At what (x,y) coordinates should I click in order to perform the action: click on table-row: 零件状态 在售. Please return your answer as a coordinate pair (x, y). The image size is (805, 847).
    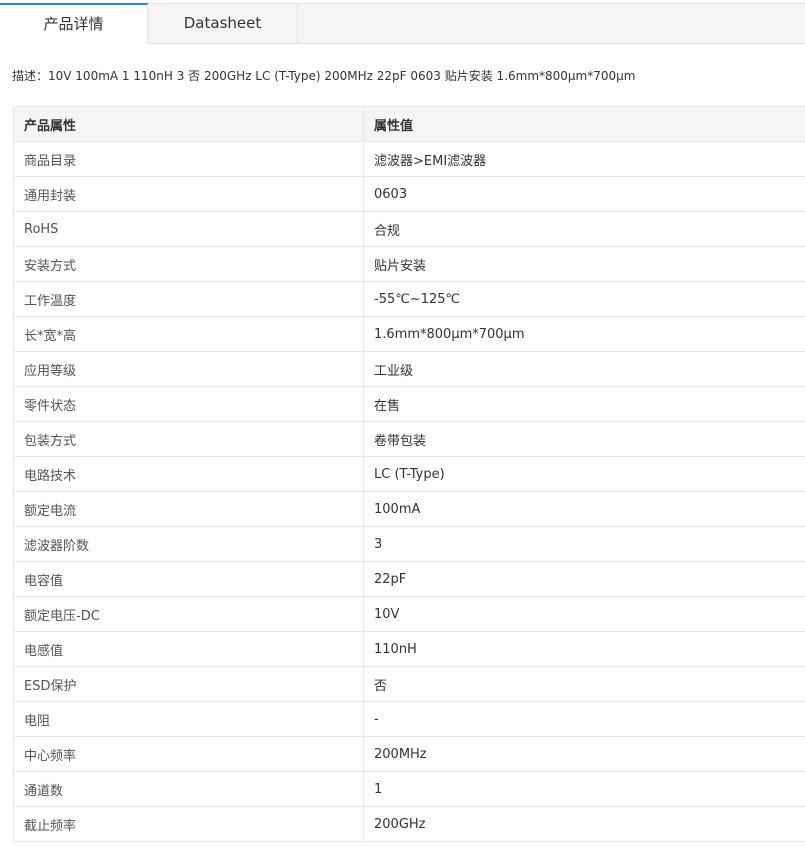
    Looking at the image, I should click on (409, 404).